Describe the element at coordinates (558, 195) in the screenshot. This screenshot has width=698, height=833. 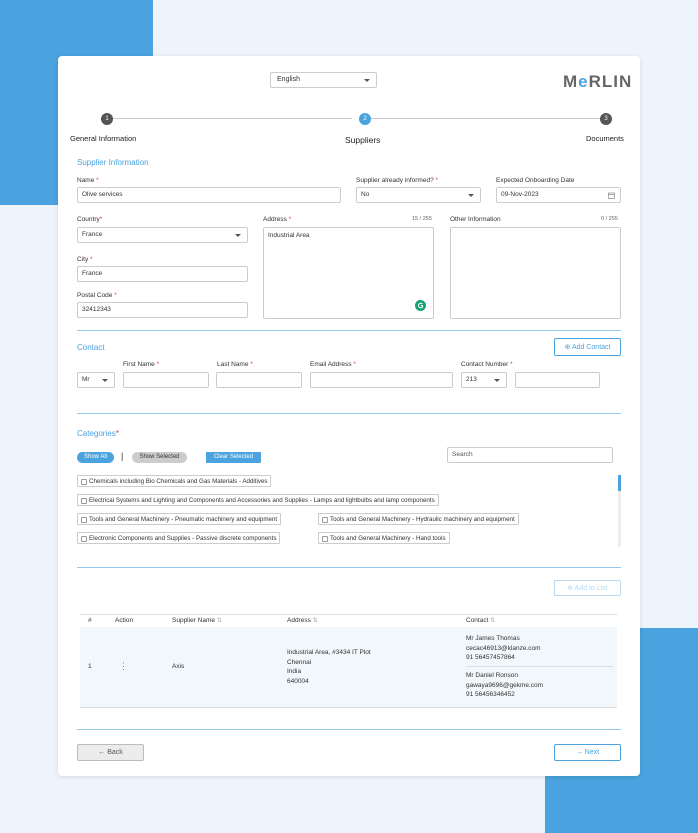
I see `onboarding-date-input: 09-Nov-2023` at that location.